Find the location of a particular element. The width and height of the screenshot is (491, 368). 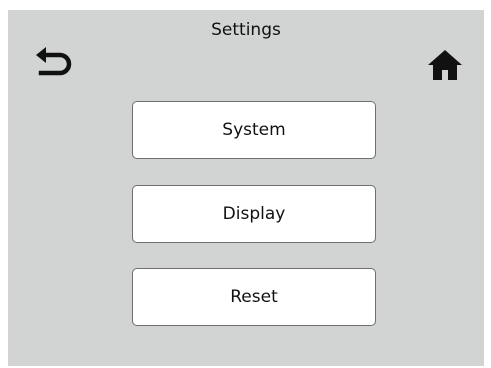

display-button-label: Display is located at coordinates (254, 214).